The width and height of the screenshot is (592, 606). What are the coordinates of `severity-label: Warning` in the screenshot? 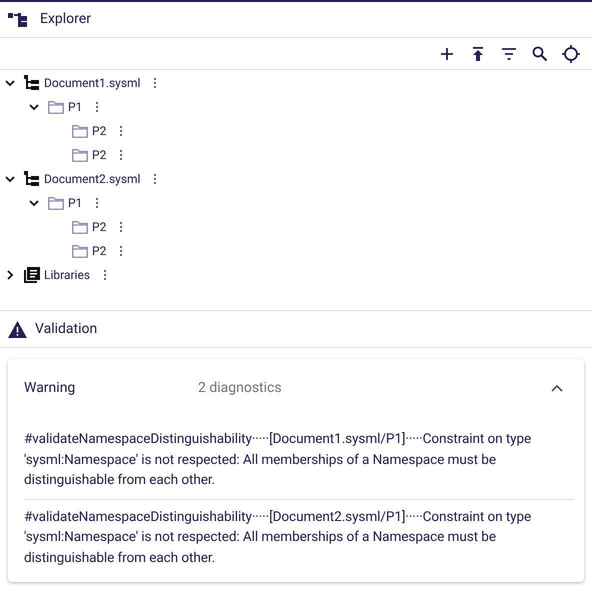 It's located at (50, 388).